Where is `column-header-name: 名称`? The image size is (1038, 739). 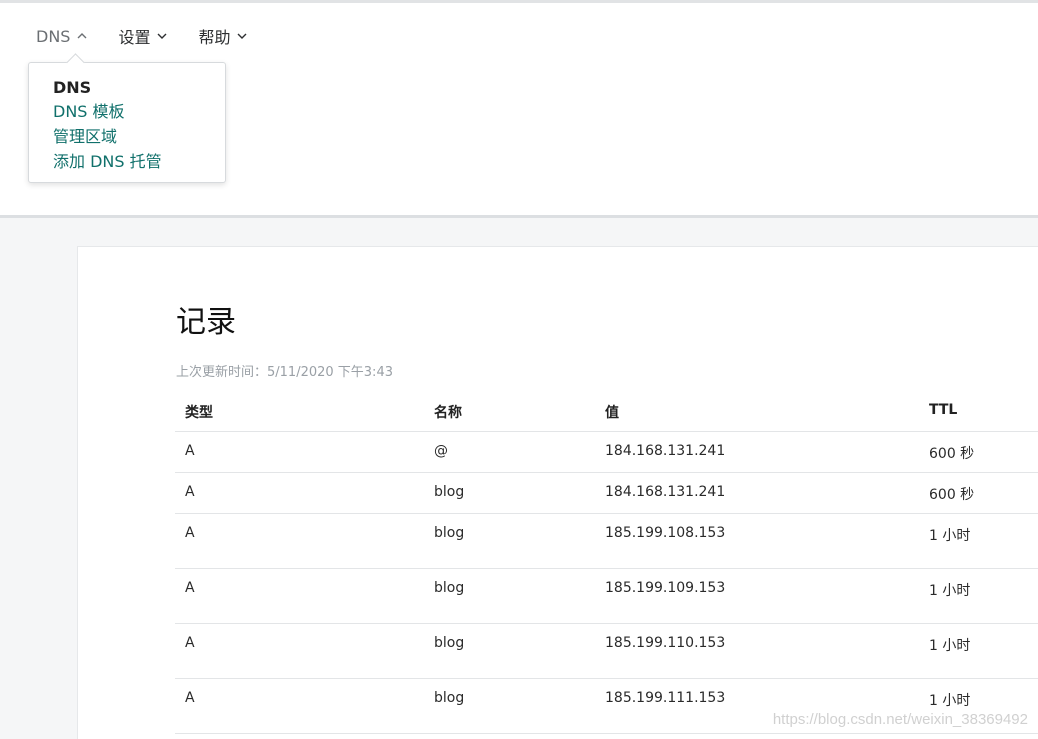
column-header-name: 名称 is located at coordinates (448, 413).